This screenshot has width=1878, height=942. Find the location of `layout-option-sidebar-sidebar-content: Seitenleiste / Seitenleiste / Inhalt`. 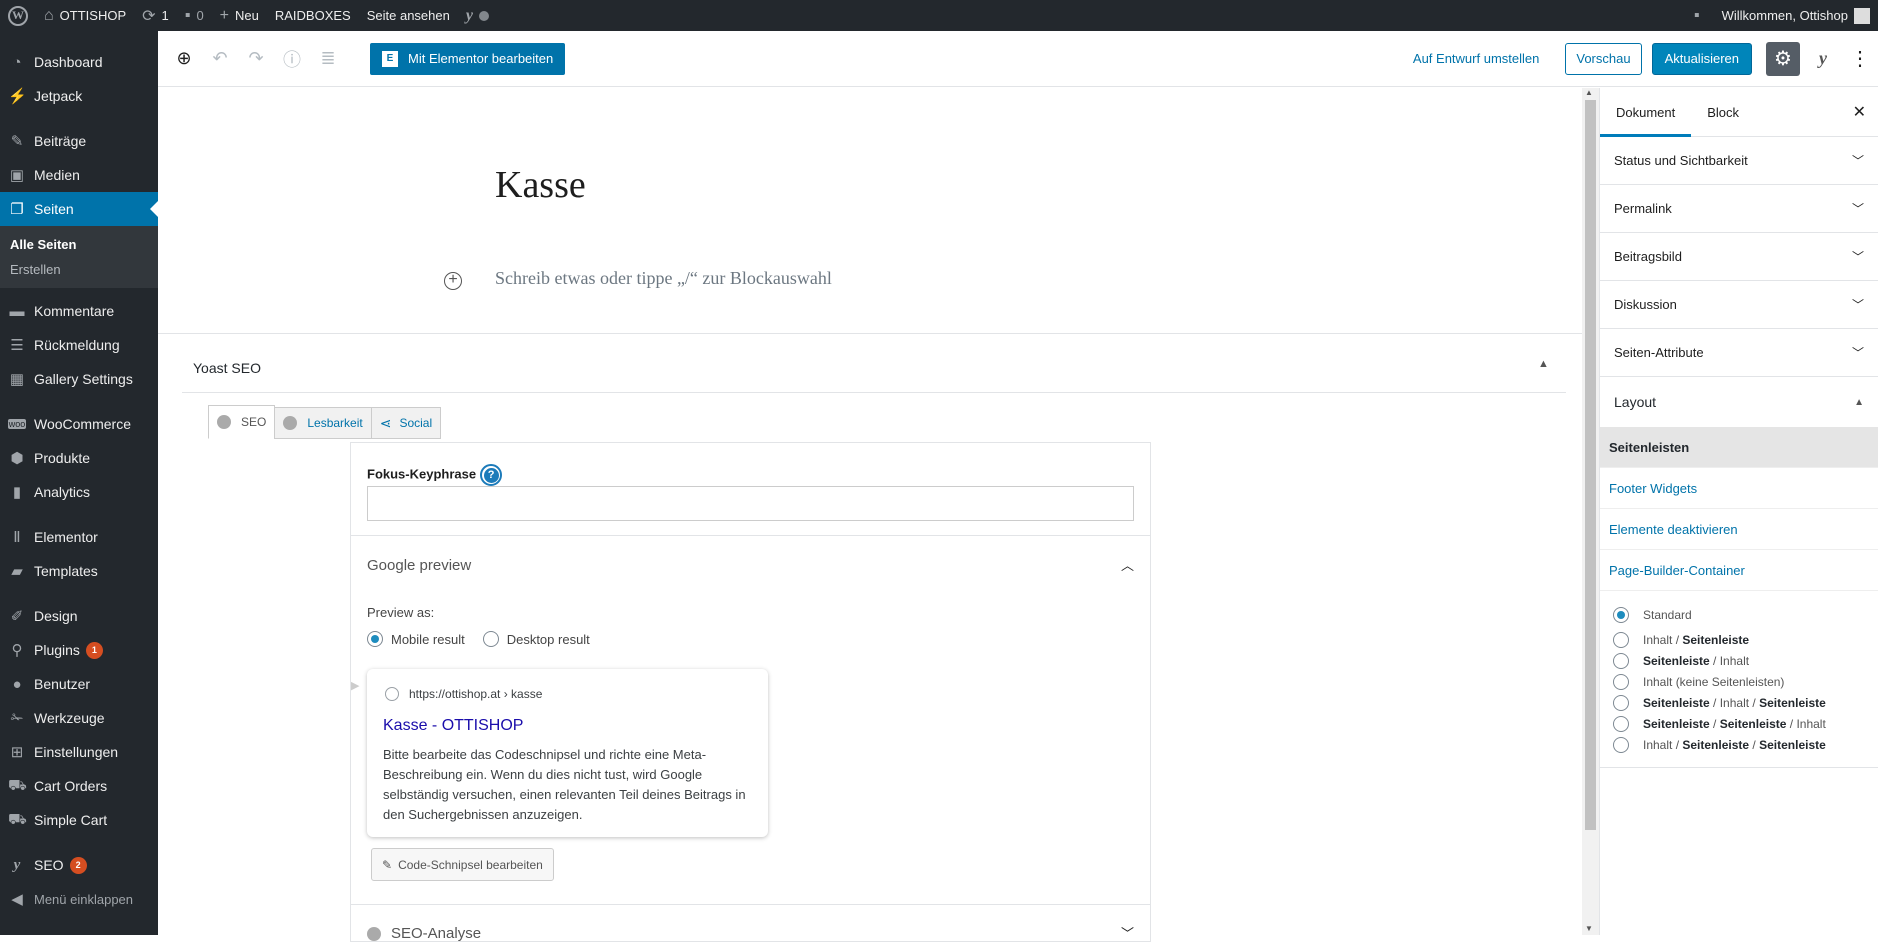

layout-option-sidebar-sidebar-content: Seitenleiste / Seitenleiste / Inhalt is located at coordinates (1745, 723).